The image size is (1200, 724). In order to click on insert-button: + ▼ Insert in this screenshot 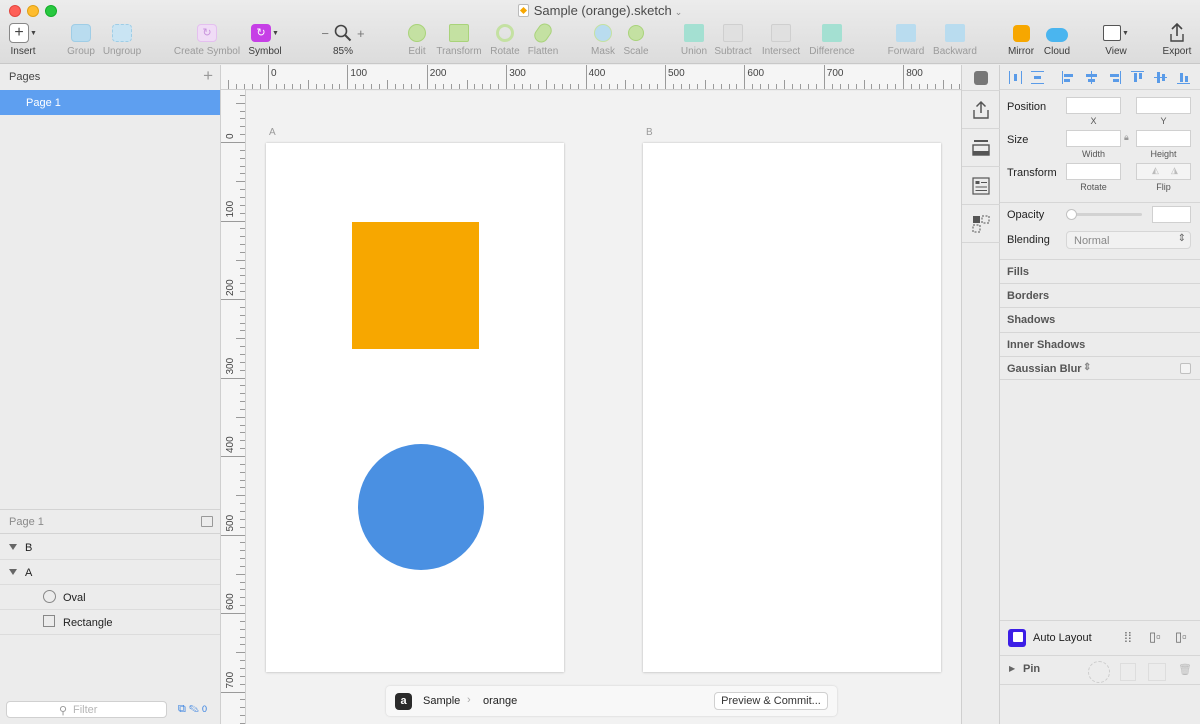, I will do `click(23, 42)`.